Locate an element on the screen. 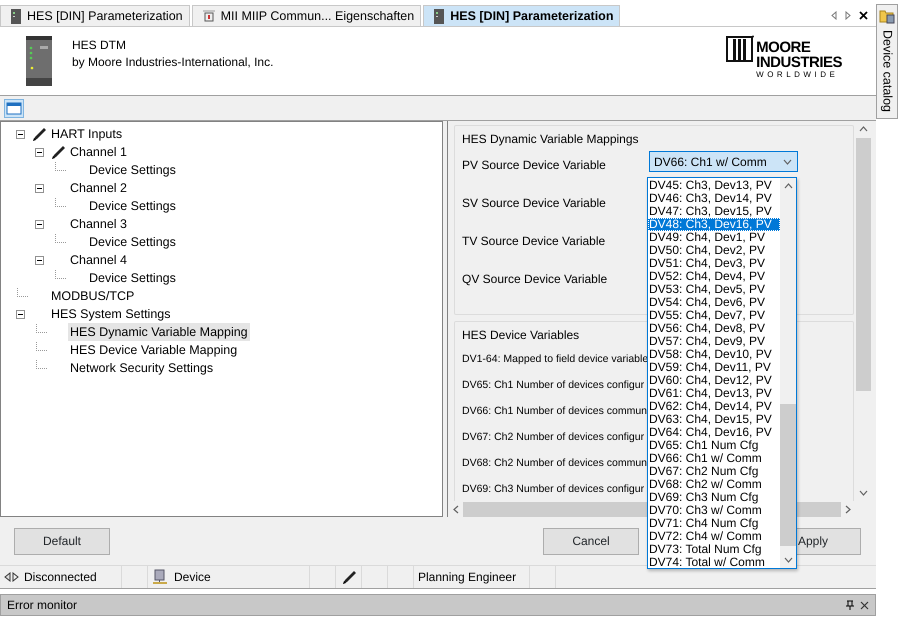 Image resolution: width=901 pixels, height=622 pixels. tree-item: Channel 1 is located at coordinates (98, 152).